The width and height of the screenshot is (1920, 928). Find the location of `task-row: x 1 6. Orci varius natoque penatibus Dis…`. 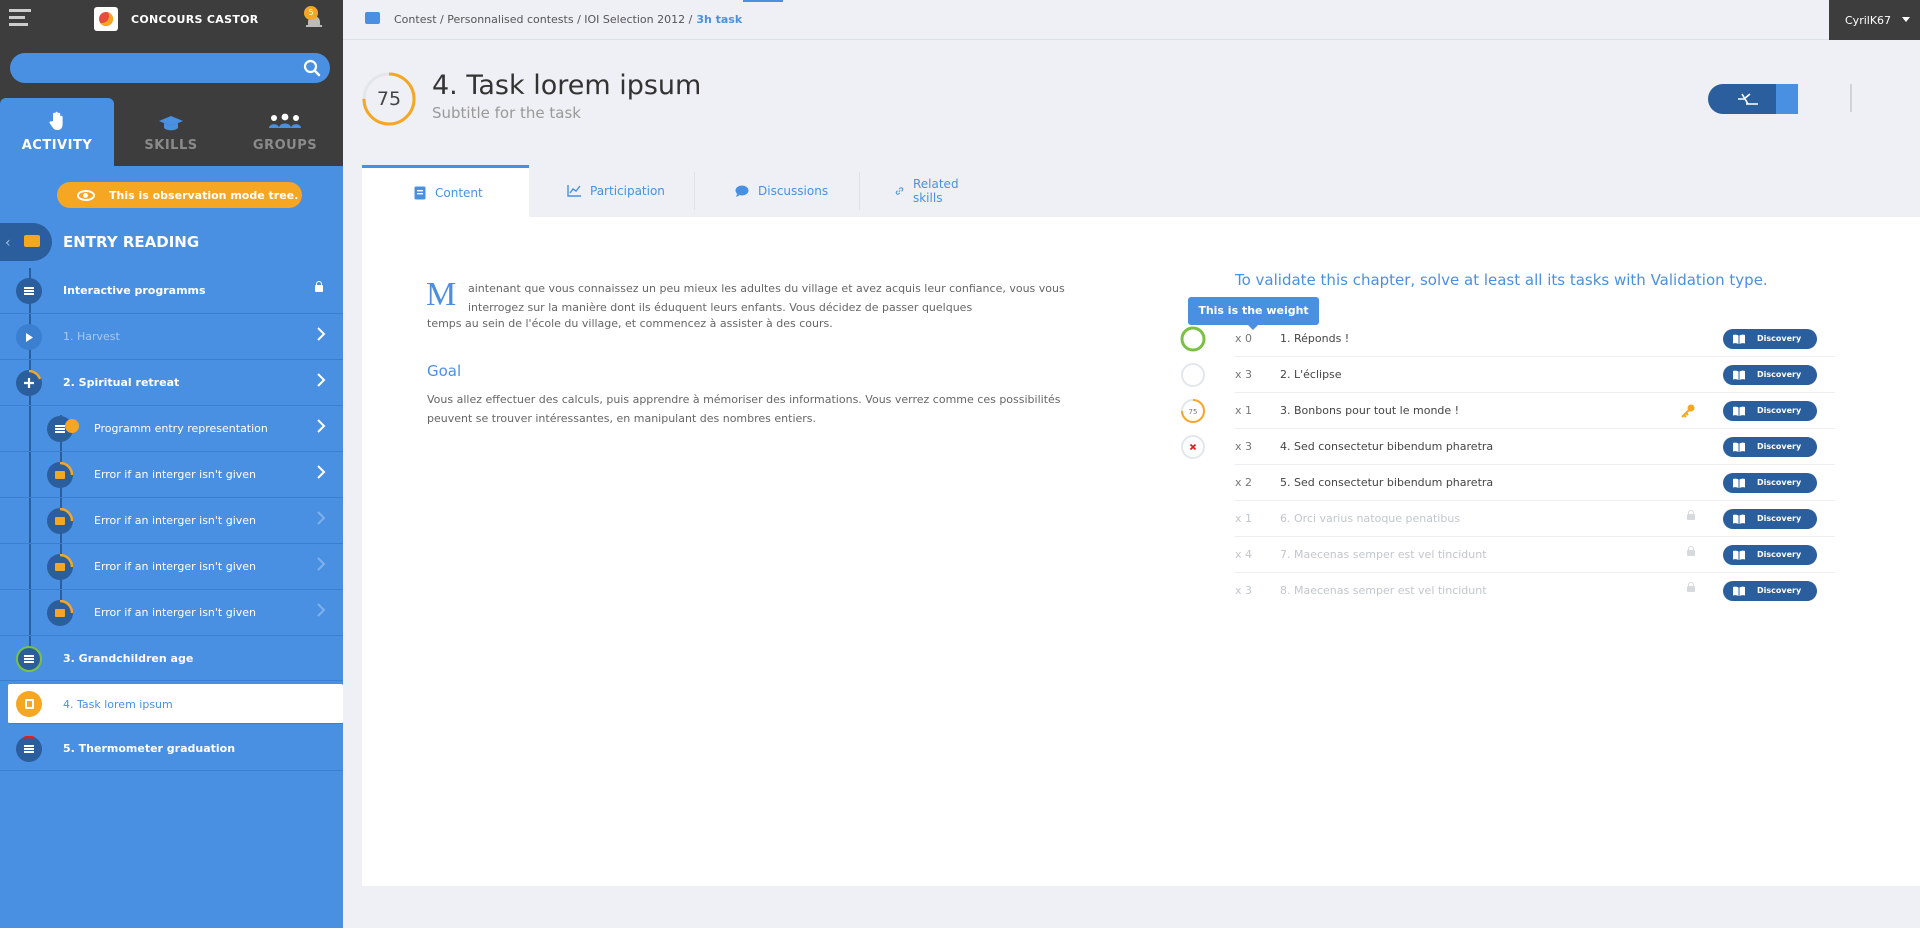

task-row: x 1 6. Orci varius natoque penatibus Dis… is located at coordinates (1535, 519).